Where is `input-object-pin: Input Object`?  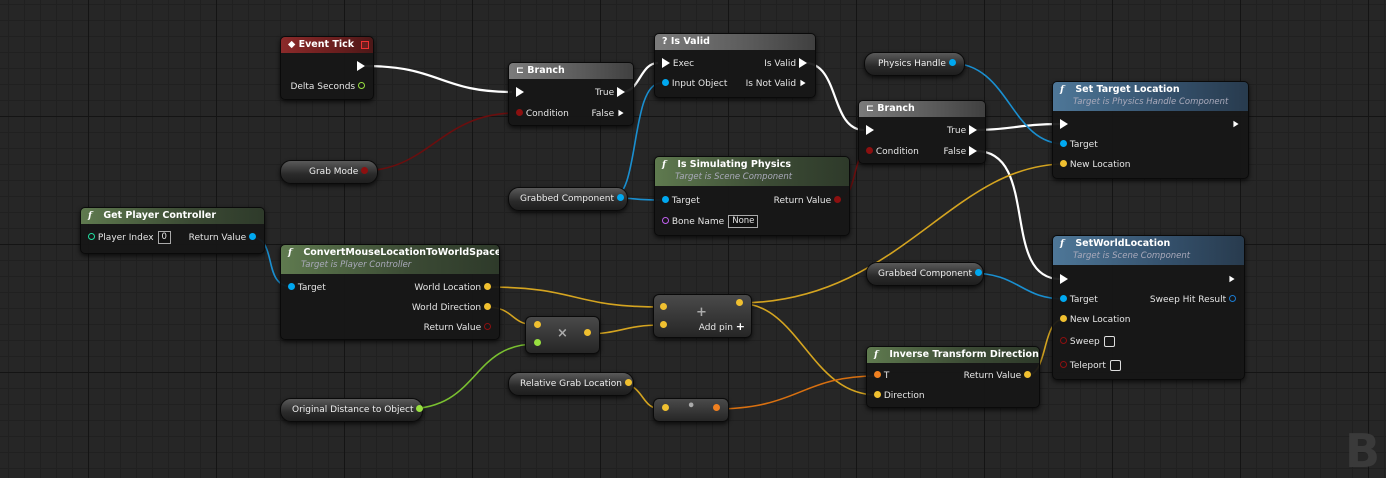 input-object-pin: Input Object is located at coordinates (694, 84).